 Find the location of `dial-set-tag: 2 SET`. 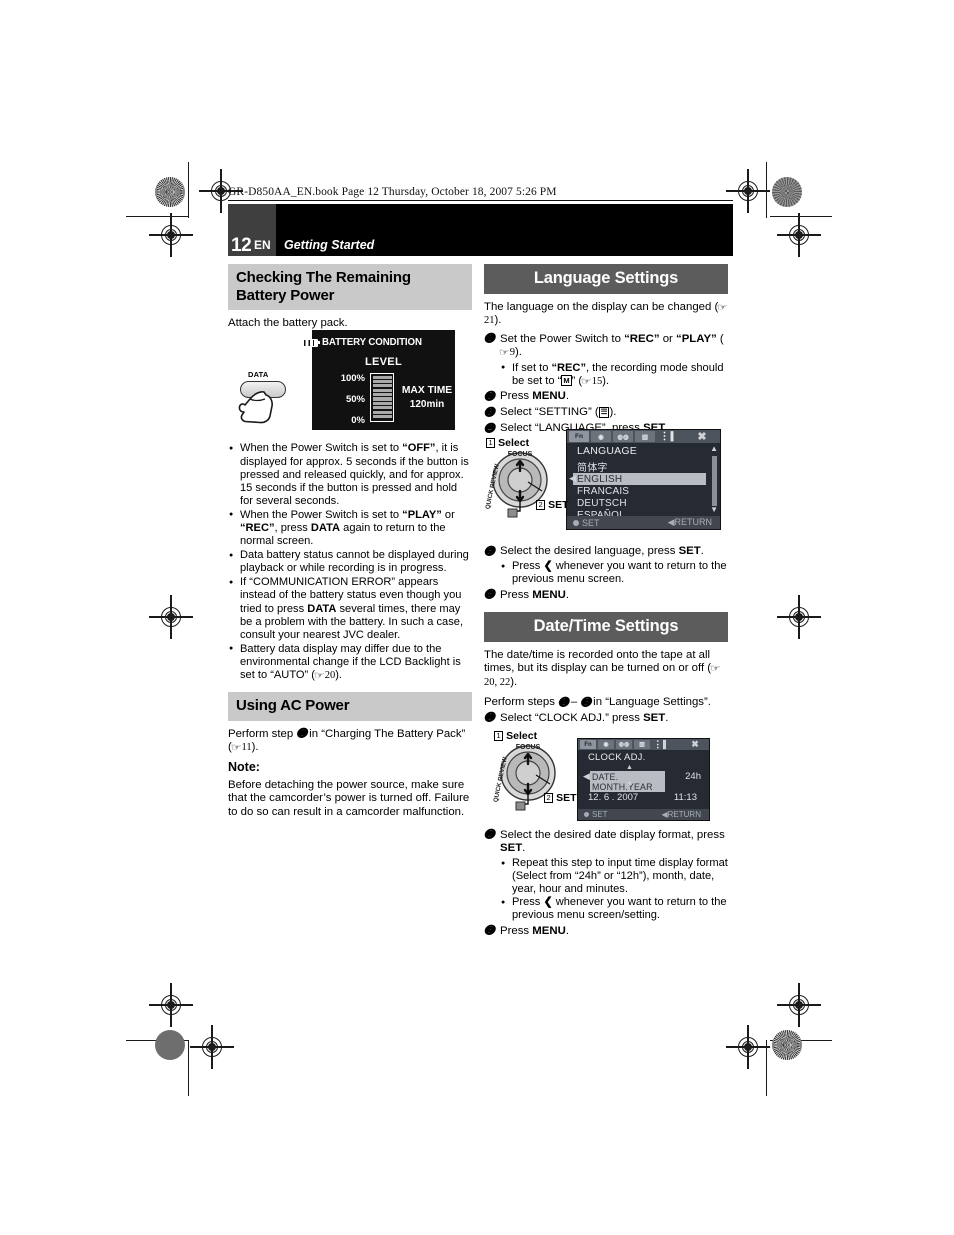

dial-set-tag: 2 SET is located at coordinates (560, 798).